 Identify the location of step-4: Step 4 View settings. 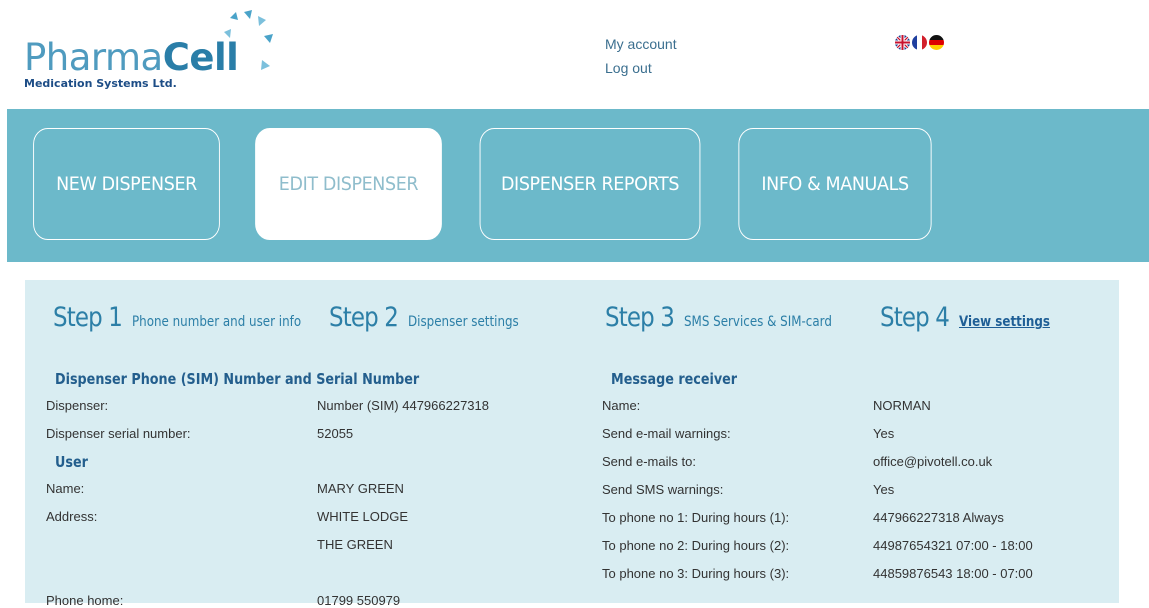
(973, 317).